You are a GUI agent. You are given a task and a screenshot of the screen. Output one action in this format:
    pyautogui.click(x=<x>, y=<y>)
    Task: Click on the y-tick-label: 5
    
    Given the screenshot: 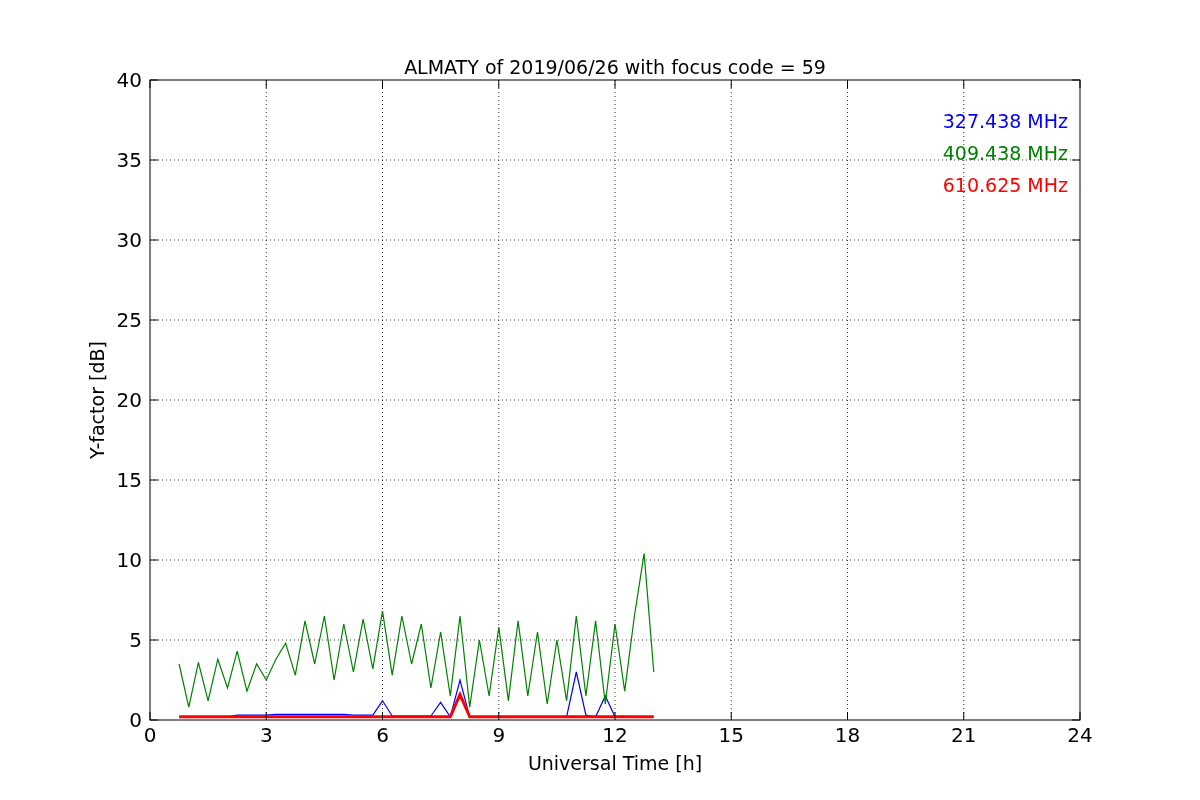 What is the action you would take?
    pyautogui.click(x=135, y=640)
    